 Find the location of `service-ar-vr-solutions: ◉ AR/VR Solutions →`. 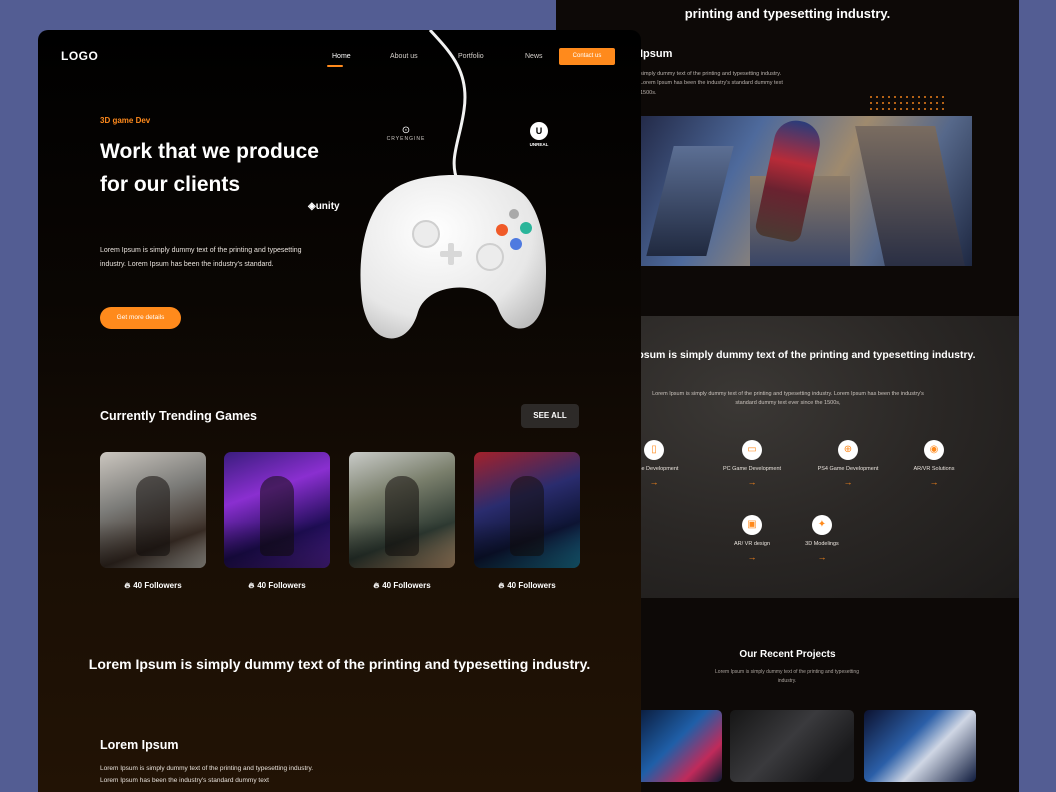

service-ar-vr-solutions: ◉ AR/VR Solutions → is located at coordinates (934, 463).